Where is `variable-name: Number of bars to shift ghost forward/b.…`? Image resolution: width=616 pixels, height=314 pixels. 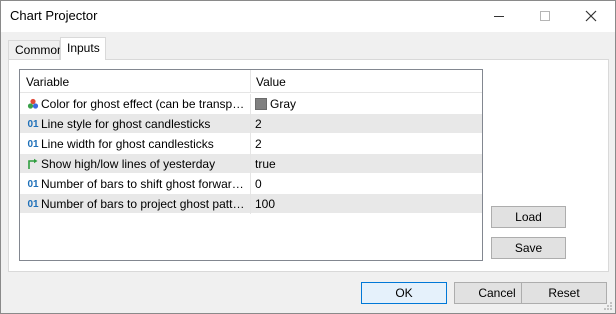
variable-name: Number of bars to shift ghost forward/b.… is located at coordinates (144, 184).